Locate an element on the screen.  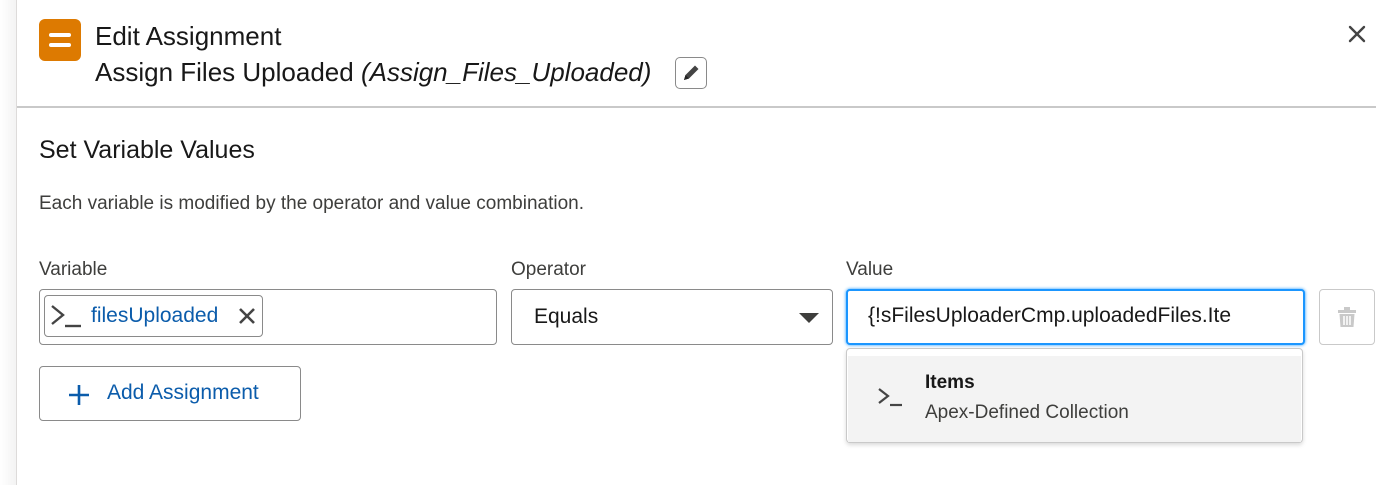
pencil-icon is located at coordinates (691, 72).